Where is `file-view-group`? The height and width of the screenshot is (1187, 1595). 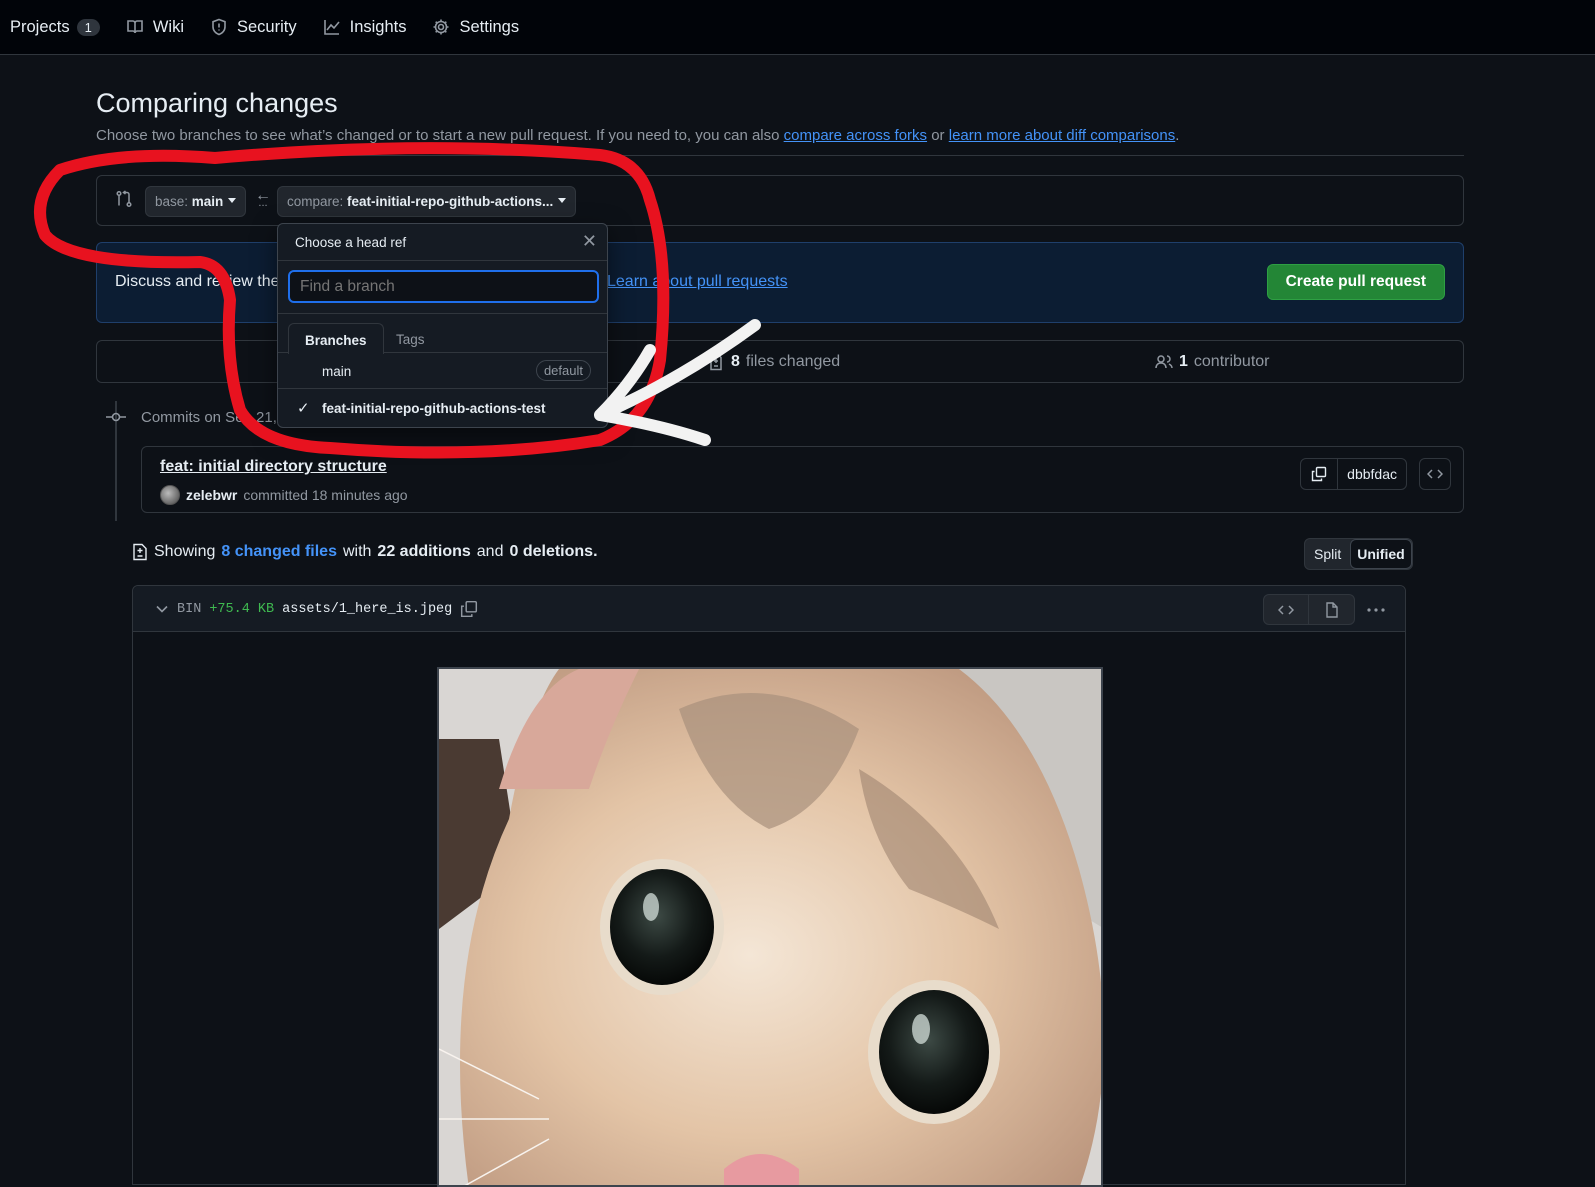
file-view-group is located at coordinates (1309, 609).